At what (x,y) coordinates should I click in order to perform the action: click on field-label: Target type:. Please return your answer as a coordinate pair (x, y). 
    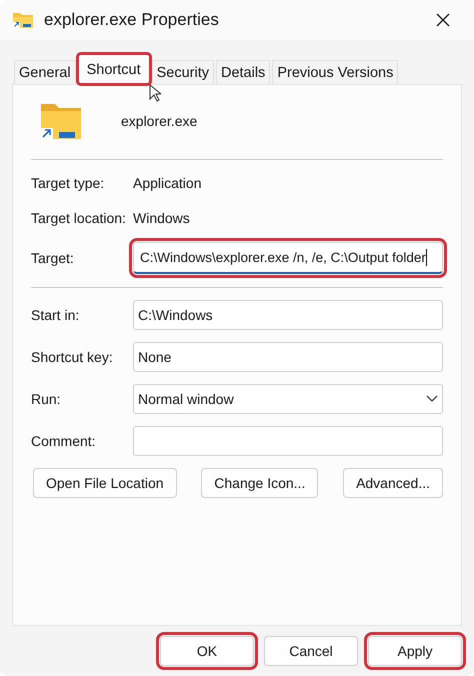
    Looking at the image, I should click on (68, 183).